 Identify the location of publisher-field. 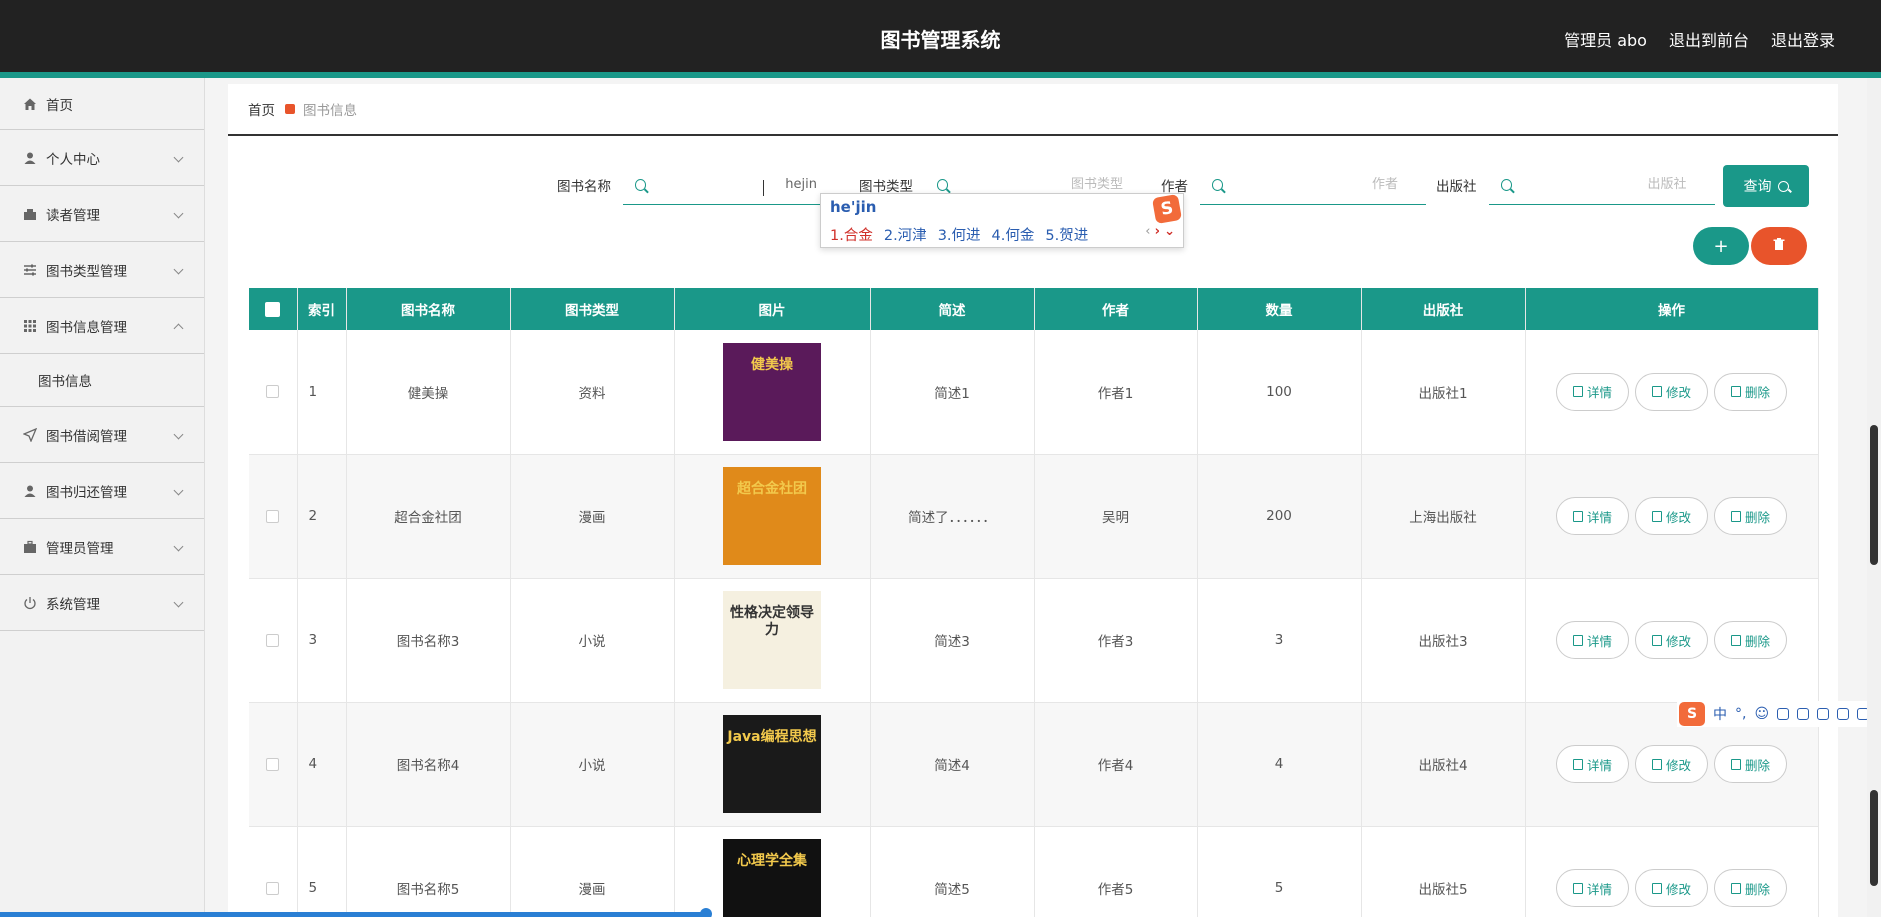
(1601, 185).